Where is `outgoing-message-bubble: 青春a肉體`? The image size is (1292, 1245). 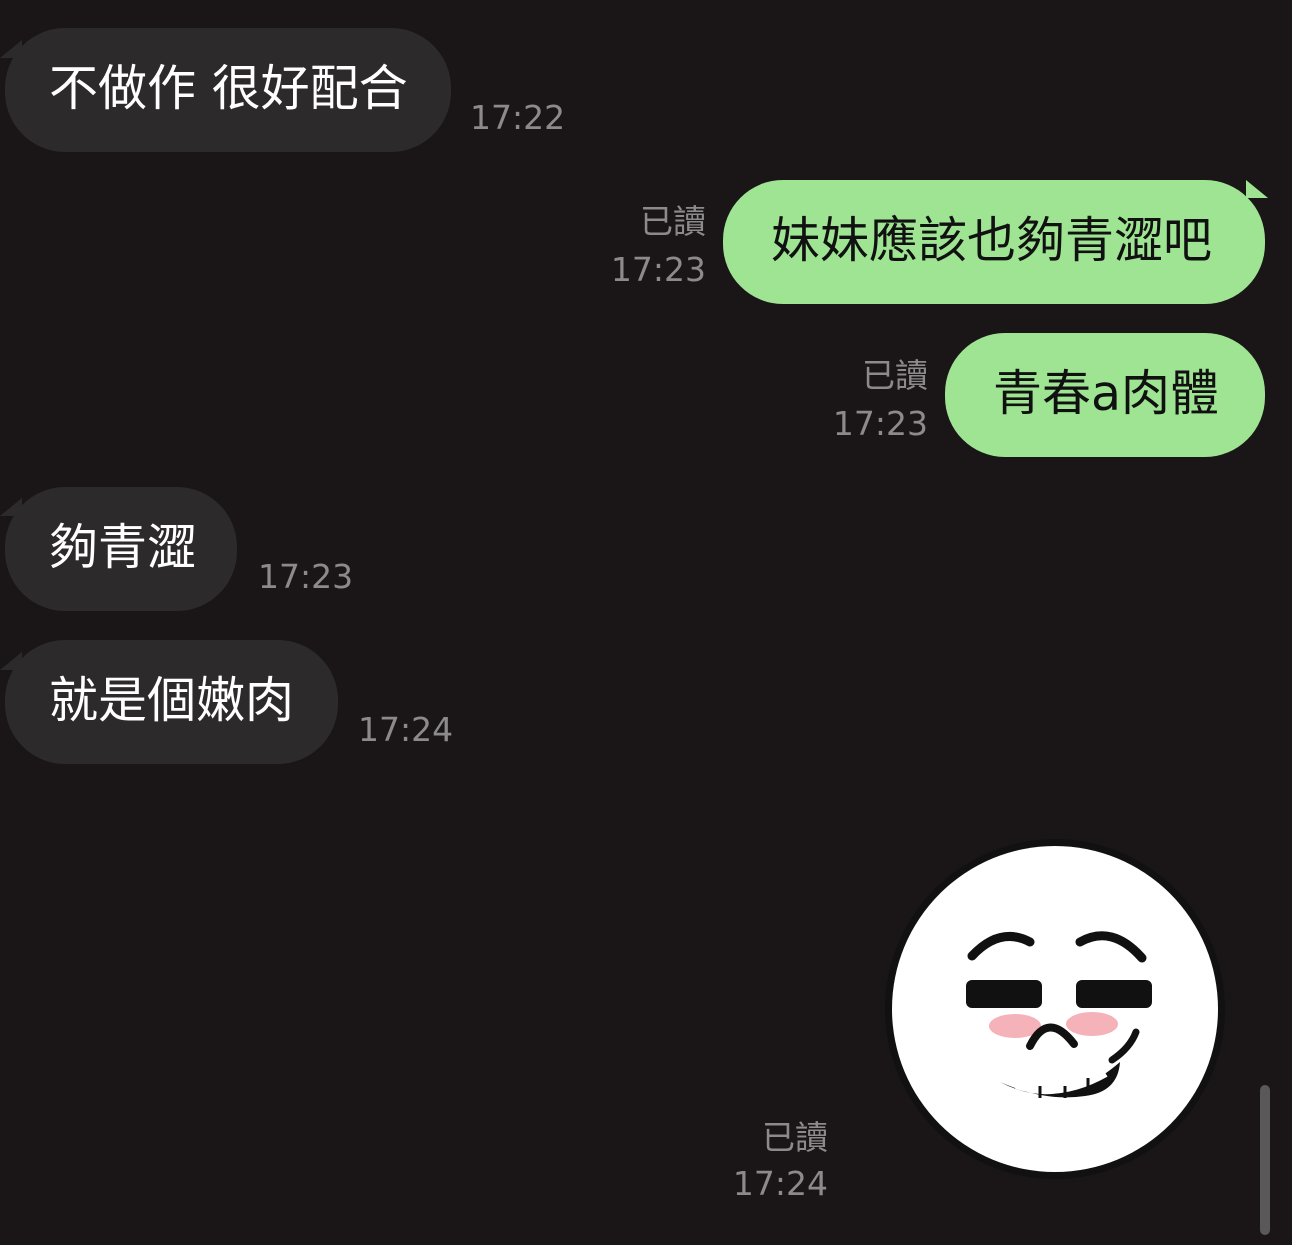
outgoing-message-bubble: 青春a肉體 is located at coordinates (1105, 395).